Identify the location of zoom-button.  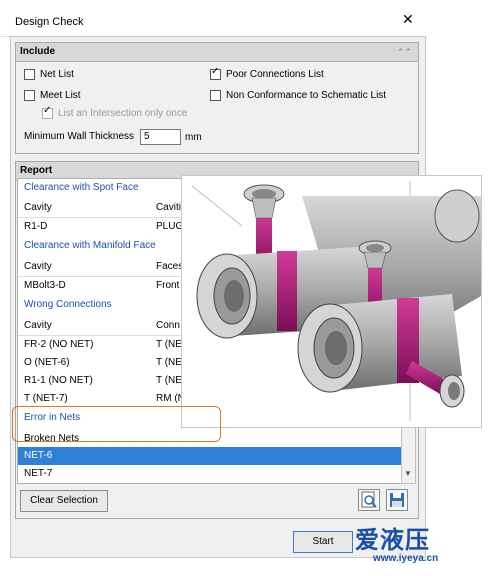
(369, 500).